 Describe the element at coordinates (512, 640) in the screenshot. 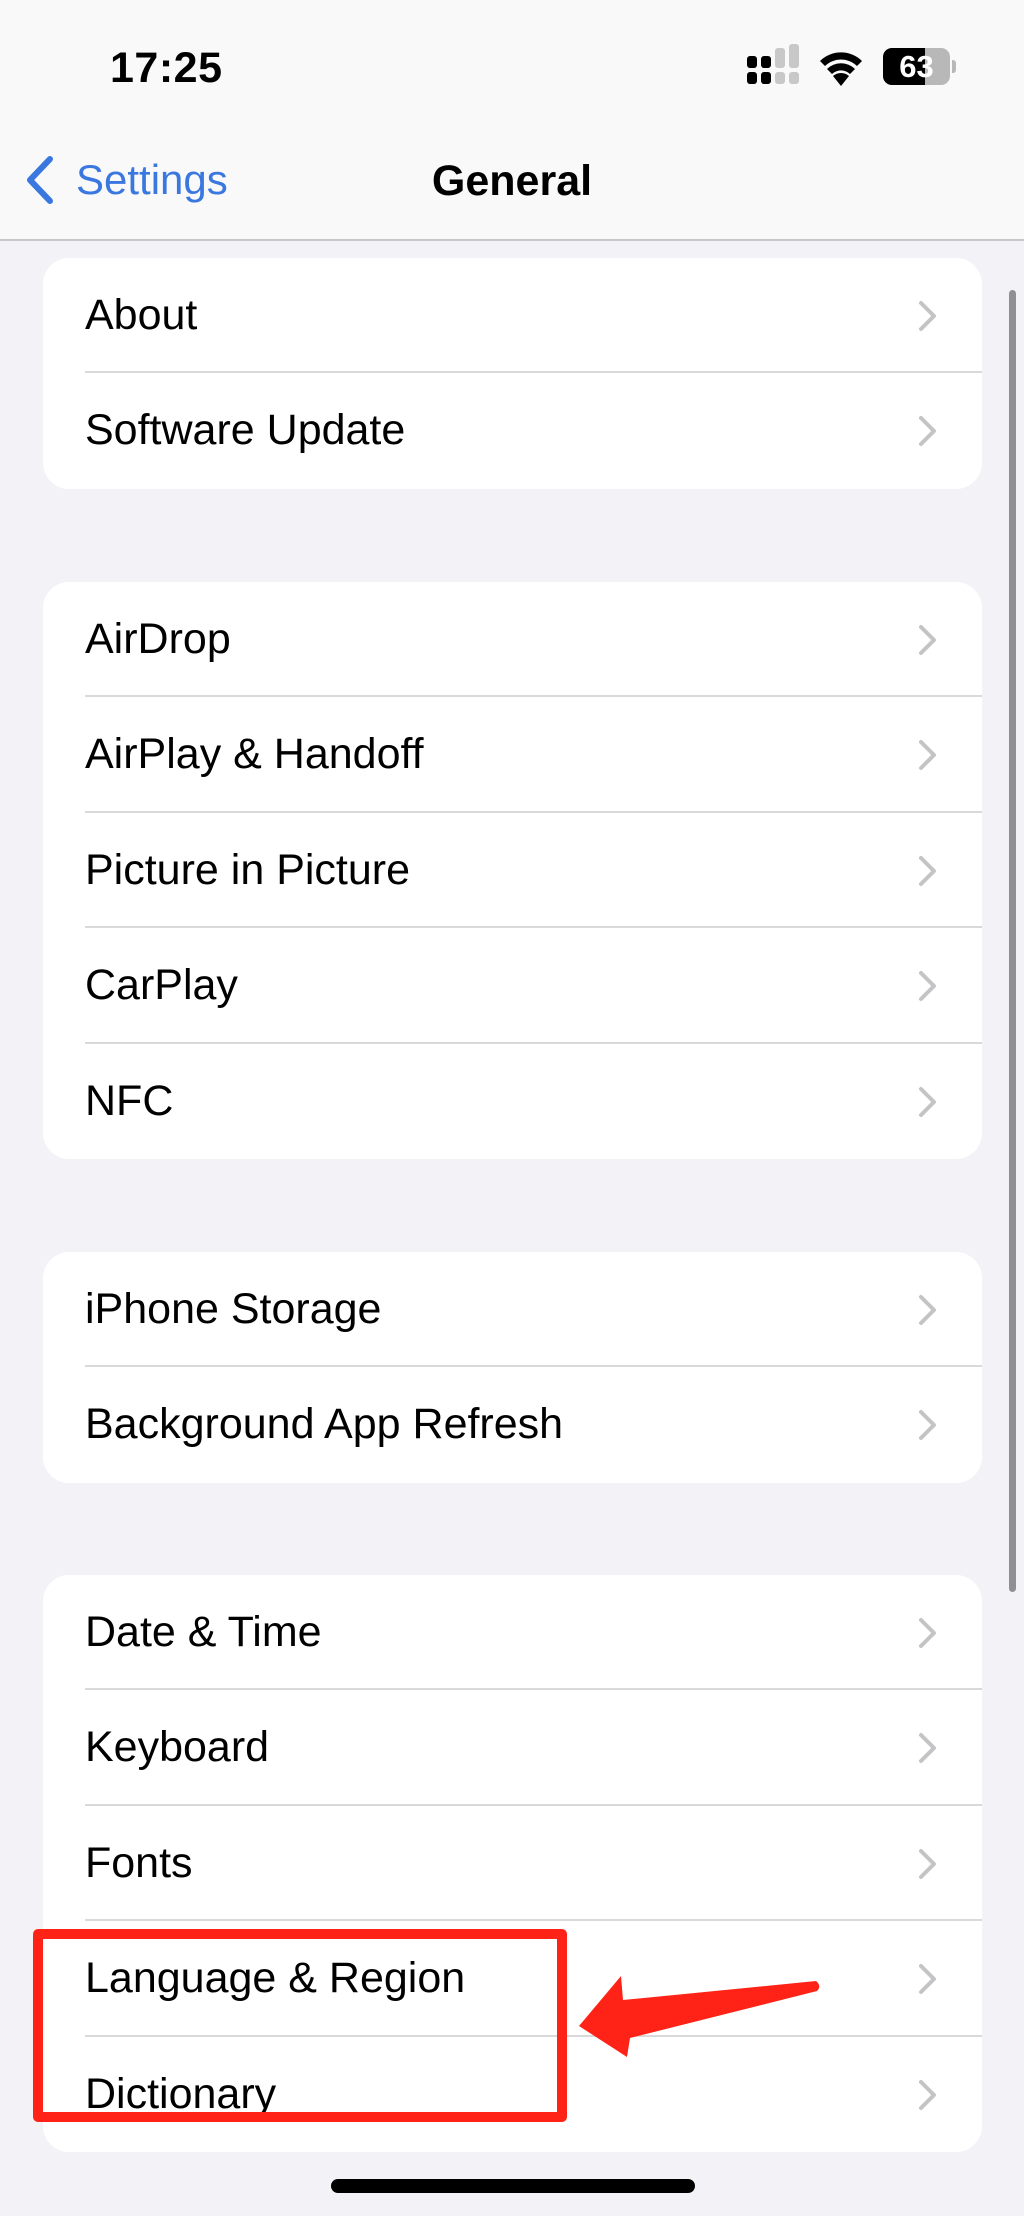

I see `list-item-airdrop: AirDrop` at that location.